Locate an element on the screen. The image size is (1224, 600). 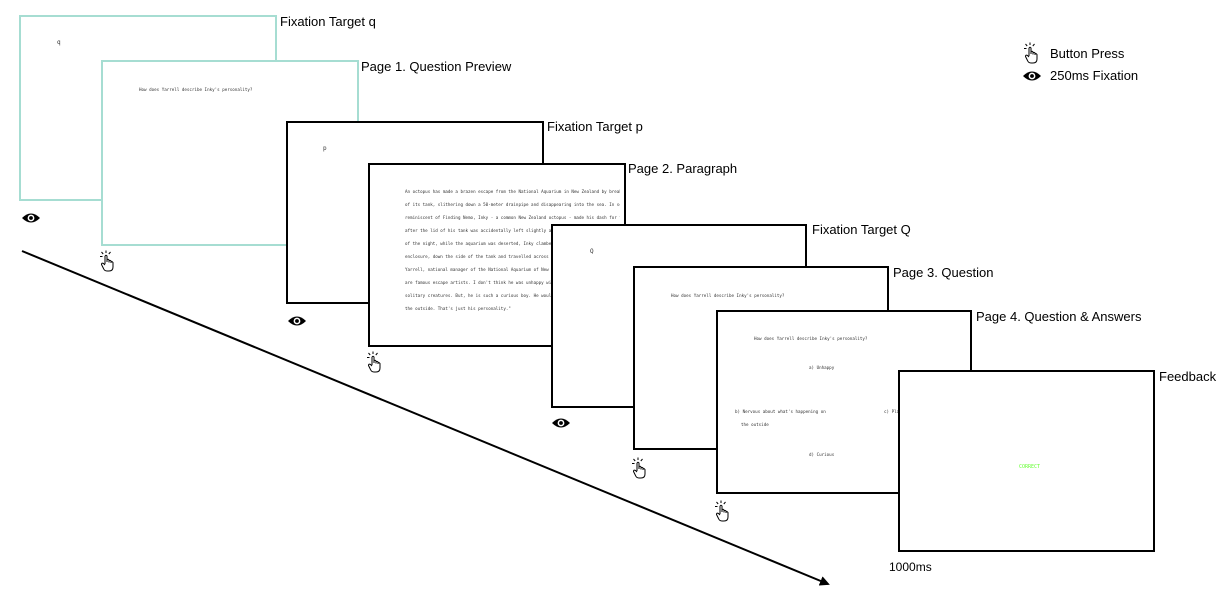
label-question-answers: Page 4. Question & Answers is located at coordinates (1059, 316).